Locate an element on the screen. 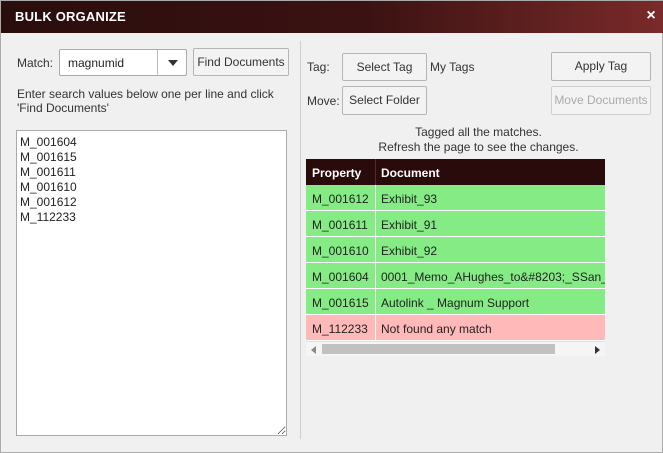 The width and height of the screenshot is (663, 453). table-row: M_001610 Exhibit_92 is located at coordinates (455, 250).